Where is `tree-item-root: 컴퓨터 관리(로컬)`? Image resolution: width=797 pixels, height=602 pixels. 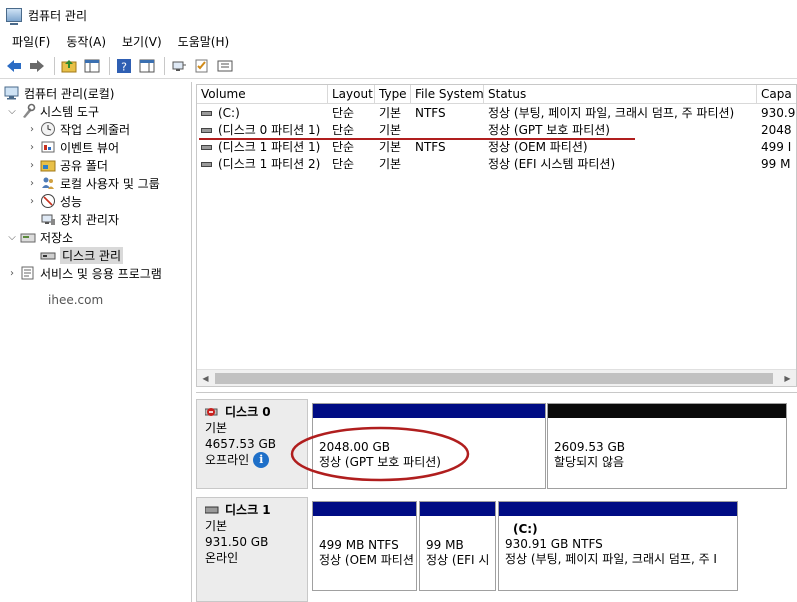
tree-item-root: 컴퓨터 관리(로컬) is located at coordinates (59, 93).